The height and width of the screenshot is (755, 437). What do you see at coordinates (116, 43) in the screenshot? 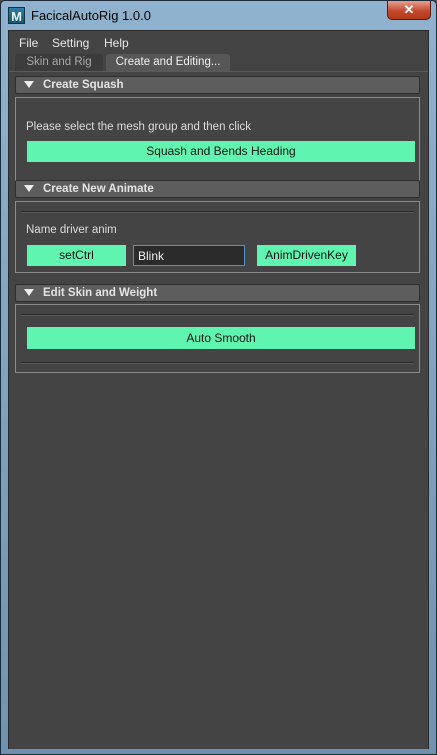
I see `menu-help: Help` at bounding box center [116, 43].